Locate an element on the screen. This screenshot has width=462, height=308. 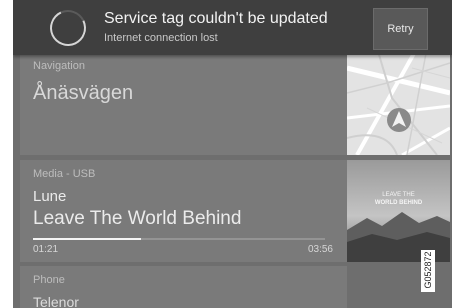
navigation-arrow-icon is located at coordinates (399, 120).